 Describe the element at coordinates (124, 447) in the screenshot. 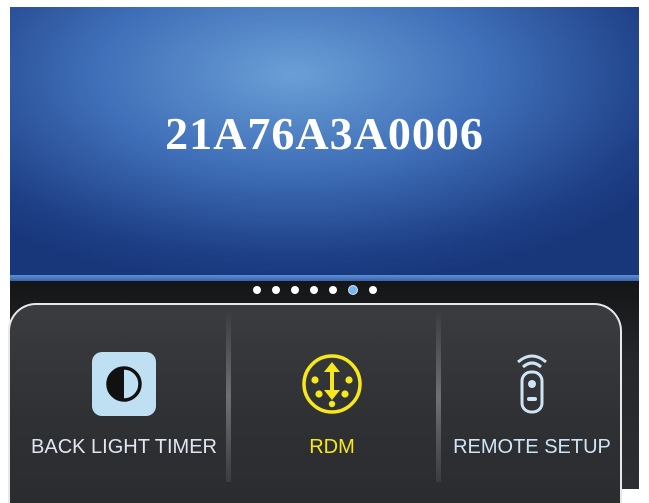

I see `back-light-timer-label: BACK LIGHT TIMER` at that location.